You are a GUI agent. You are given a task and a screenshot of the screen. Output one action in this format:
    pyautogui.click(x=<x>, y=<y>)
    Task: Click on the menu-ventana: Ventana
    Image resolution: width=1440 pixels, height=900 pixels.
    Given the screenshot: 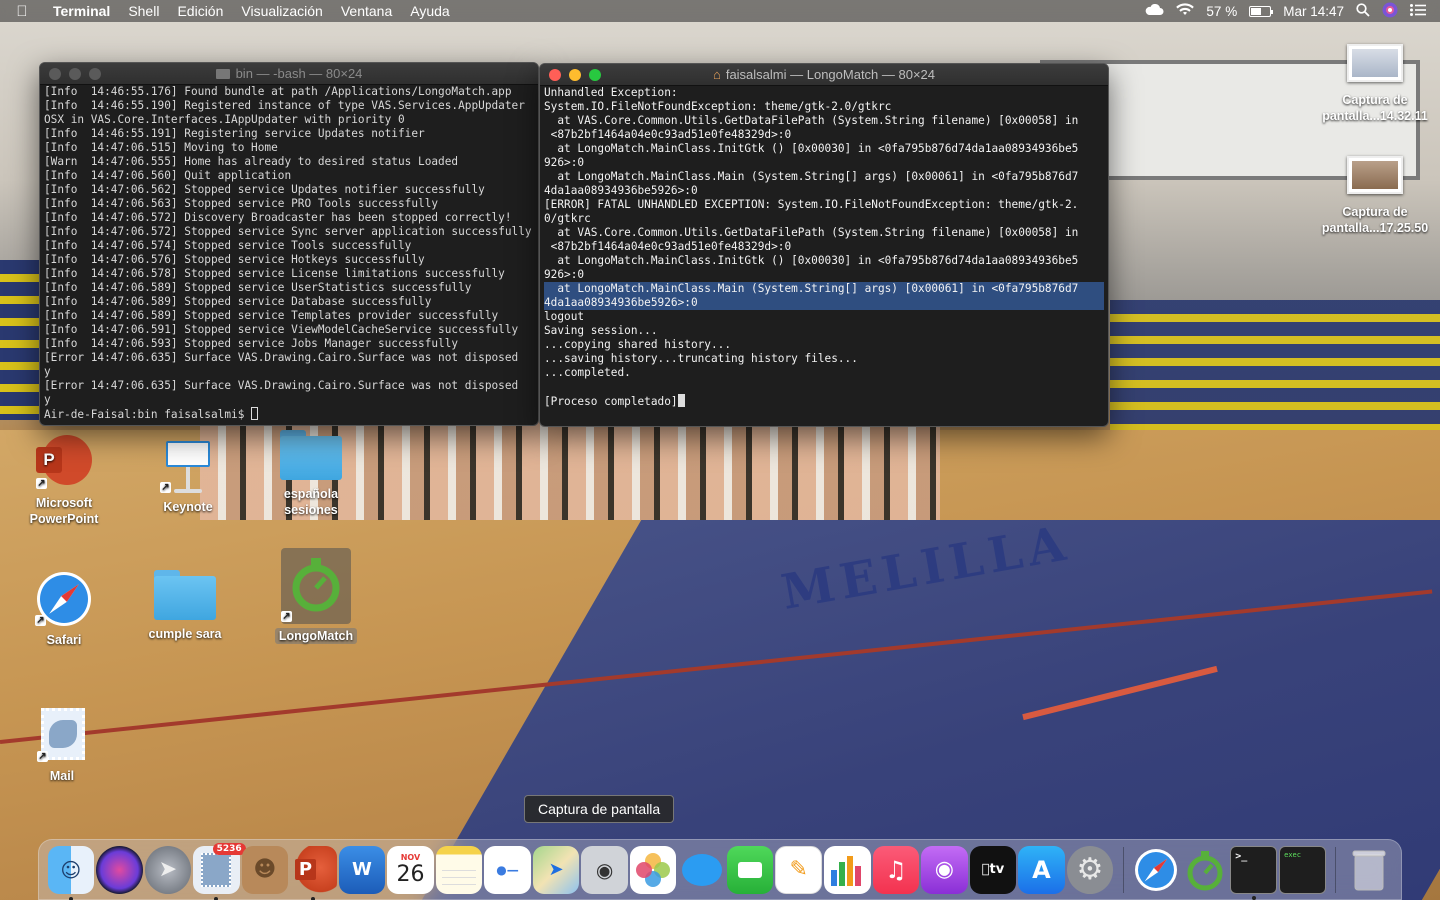 What is the action you would take?
    pyautogui.click(x=366, y=11)
    